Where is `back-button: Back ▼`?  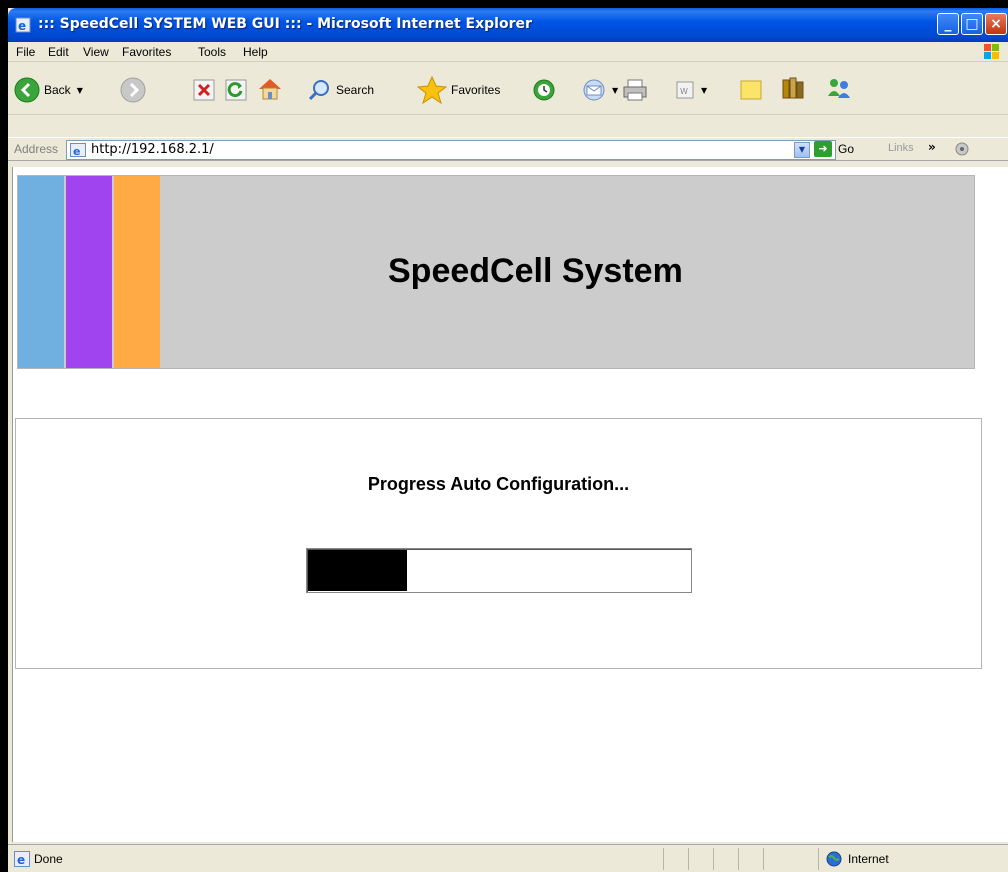
back-button: Back ▼ is located at coordinates (48, 90).